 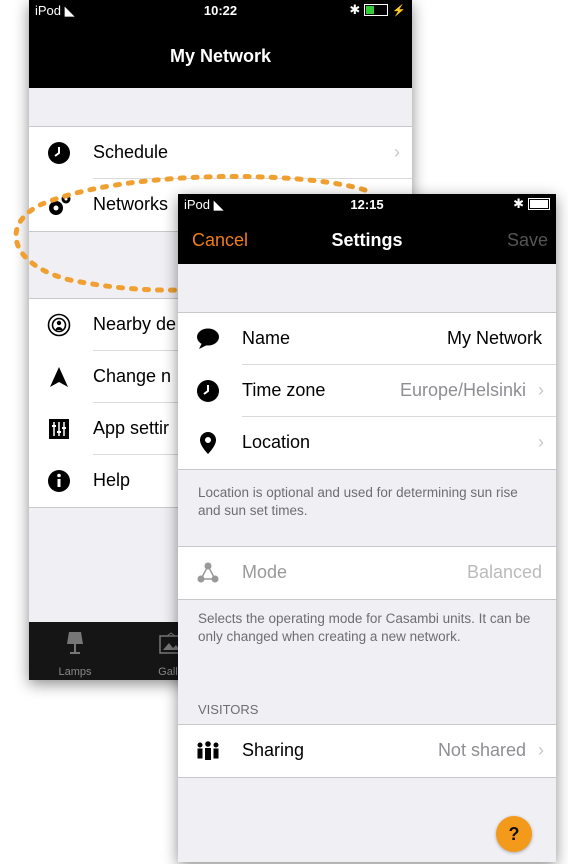 What do you see at coordinates (399, 10) in the screenshot?
I see `charging-icon: ⚡` at bounding box center [399, 10].